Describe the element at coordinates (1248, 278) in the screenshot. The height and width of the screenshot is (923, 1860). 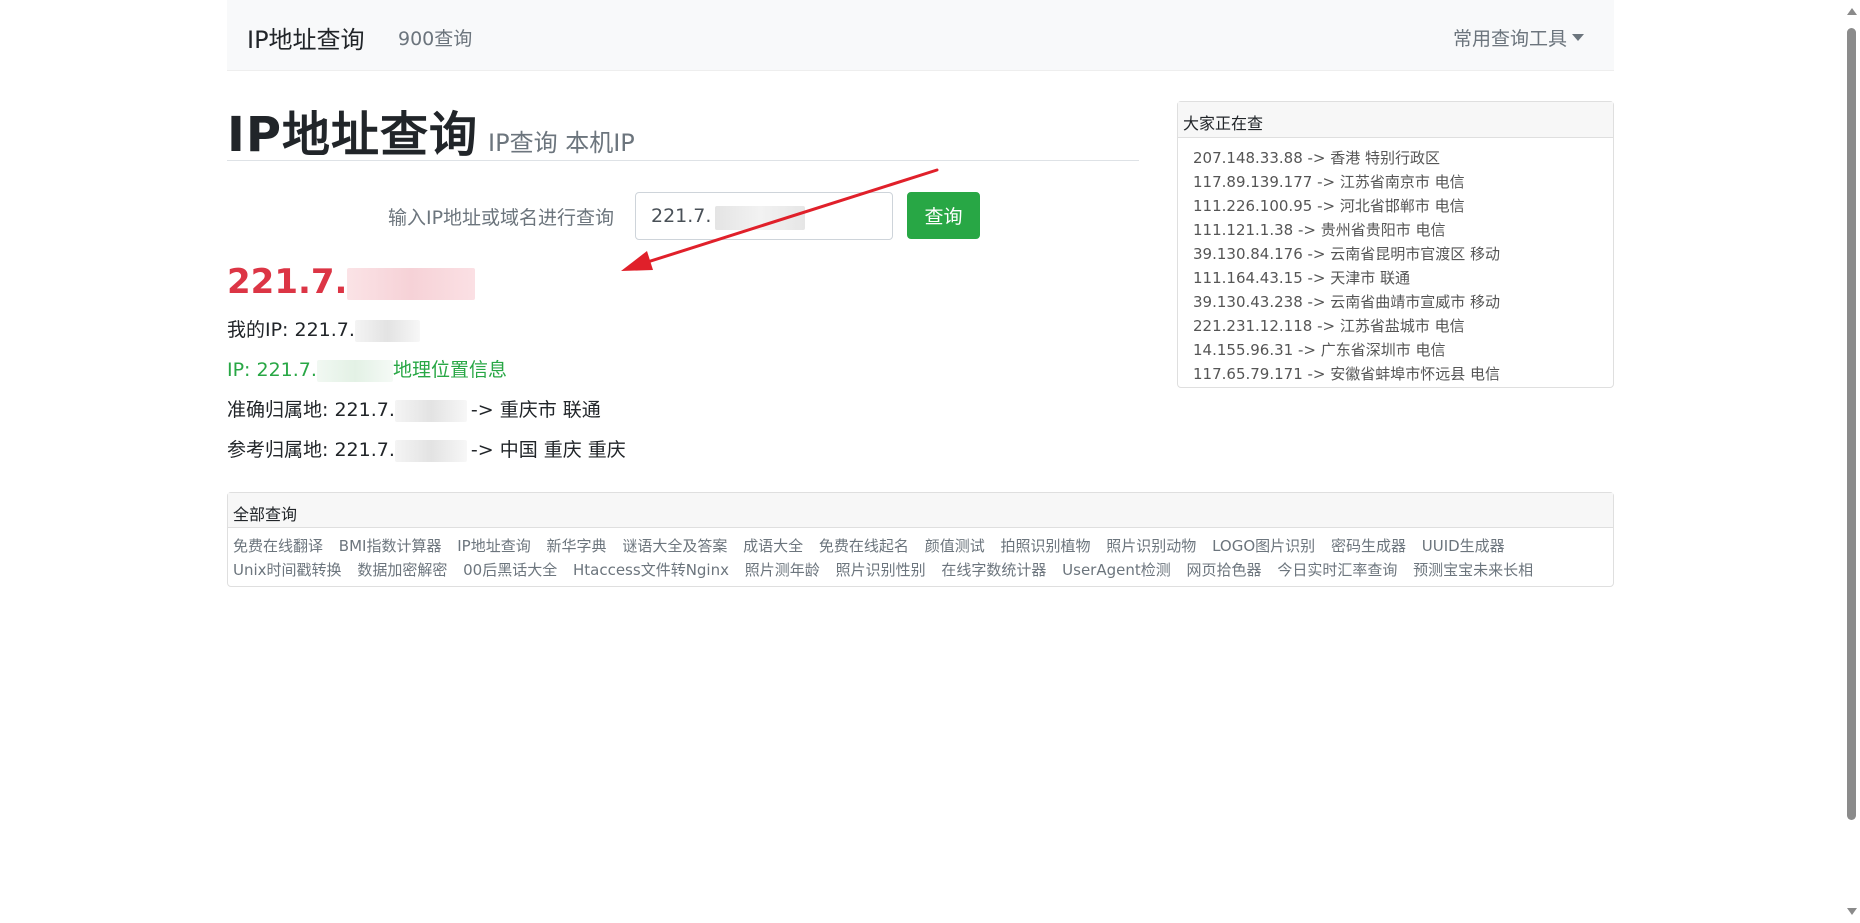
I see `recent-query-ip: 111.164.43.15` at that location.